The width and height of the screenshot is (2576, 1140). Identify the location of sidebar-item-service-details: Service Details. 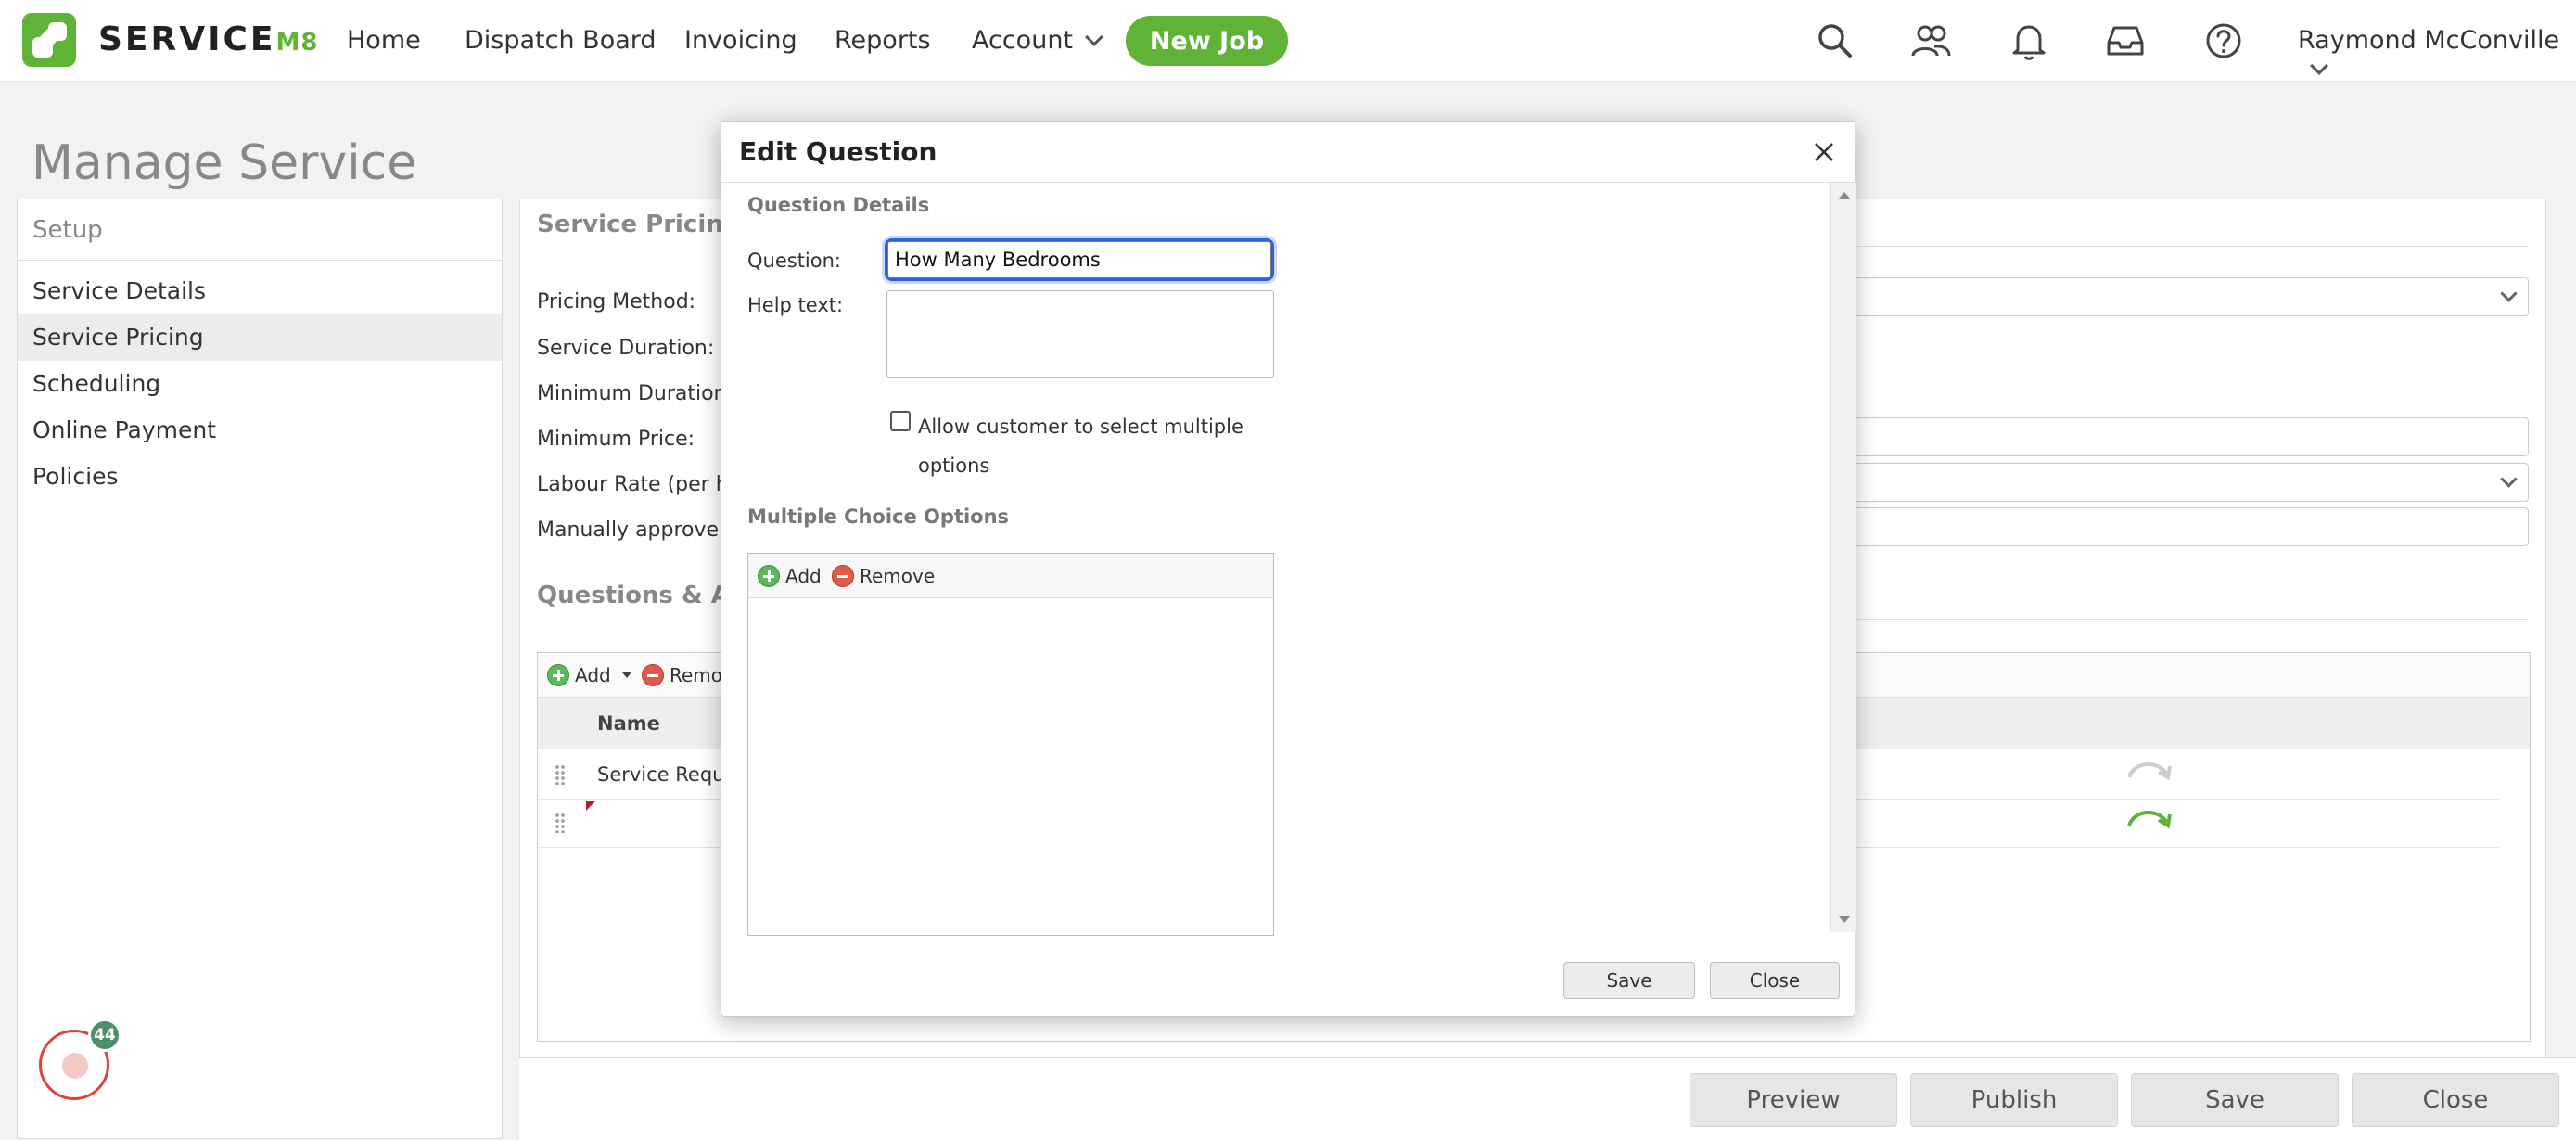
(260, 291).